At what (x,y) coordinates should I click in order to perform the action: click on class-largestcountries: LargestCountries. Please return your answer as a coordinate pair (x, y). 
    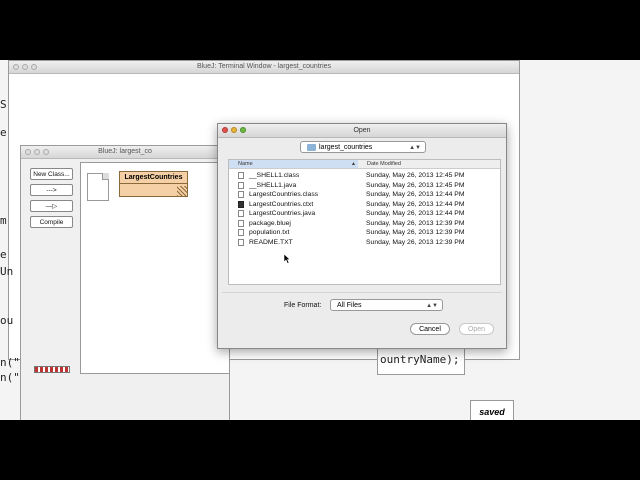
    Looking at the image, I should click on (153, 184).